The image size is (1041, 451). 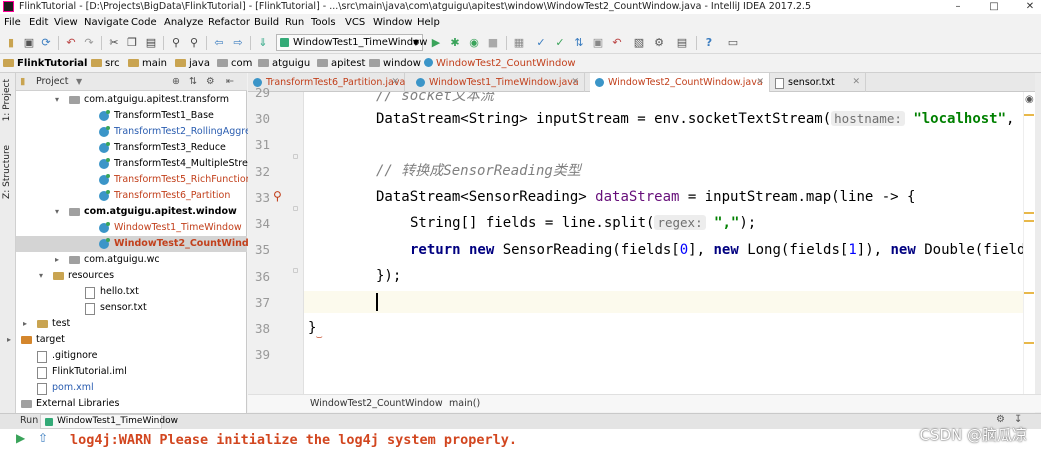 I want to click on tab-windowtest1: WindowTest1_TimeWindow.java ✕, so click(x=498, y=82).